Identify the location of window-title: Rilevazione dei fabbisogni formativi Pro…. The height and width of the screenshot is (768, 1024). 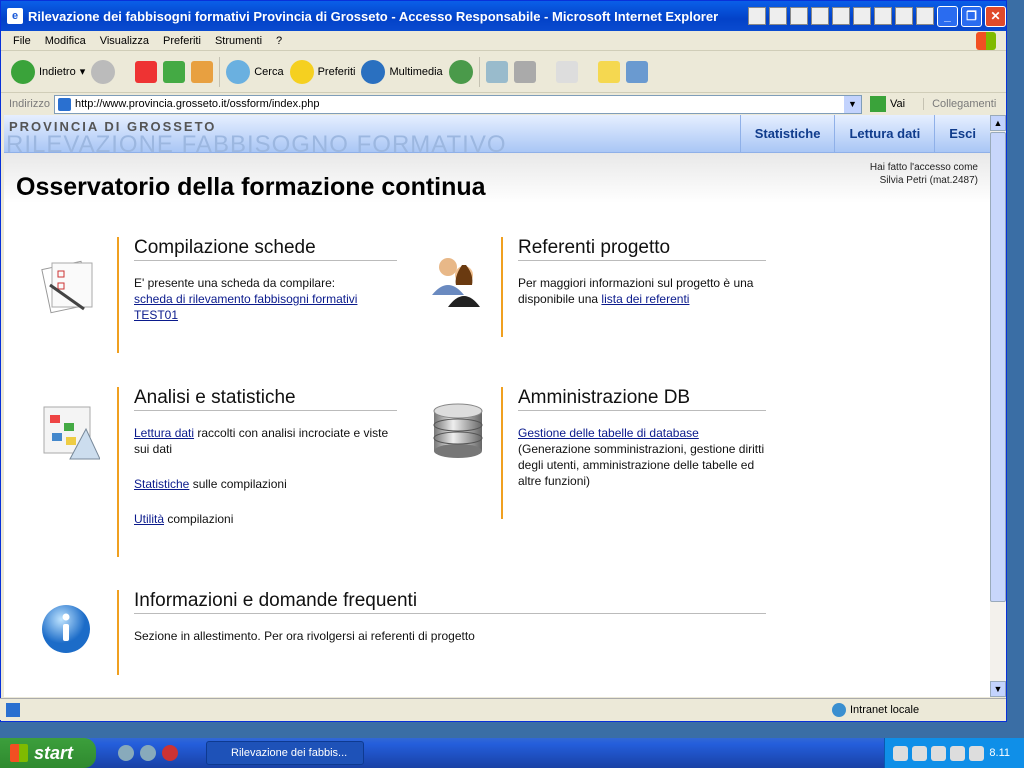
(373, 16).